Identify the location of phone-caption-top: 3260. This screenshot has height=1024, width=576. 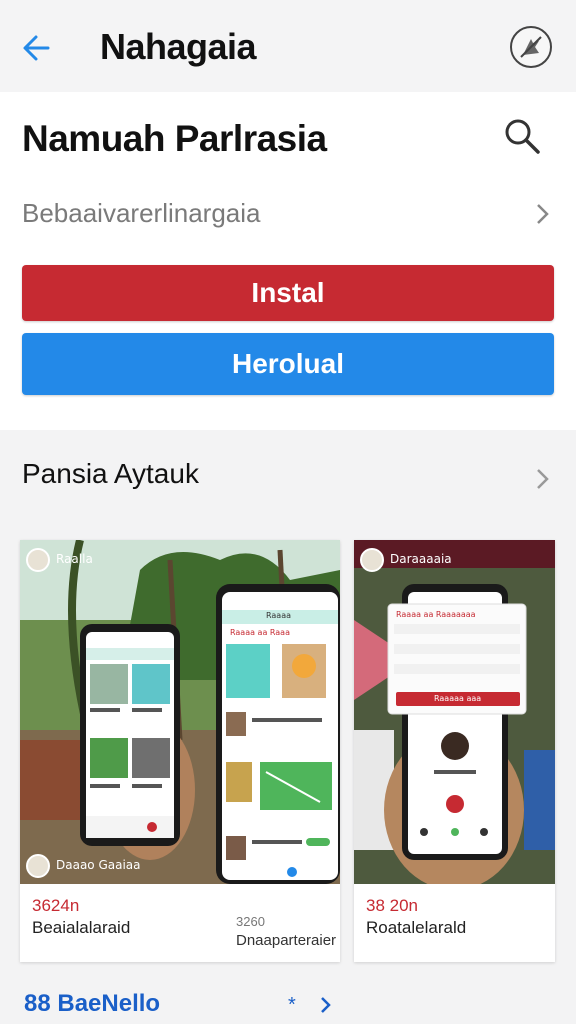
(250, 921).